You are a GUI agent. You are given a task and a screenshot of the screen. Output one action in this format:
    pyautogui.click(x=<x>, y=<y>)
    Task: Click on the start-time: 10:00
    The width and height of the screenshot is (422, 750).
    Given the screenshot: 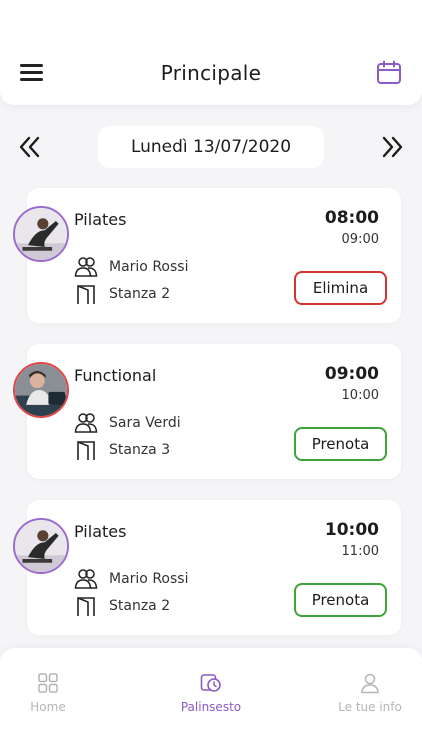 What is the action you would take?
    pyautogui.click(x=351, y=530)
    